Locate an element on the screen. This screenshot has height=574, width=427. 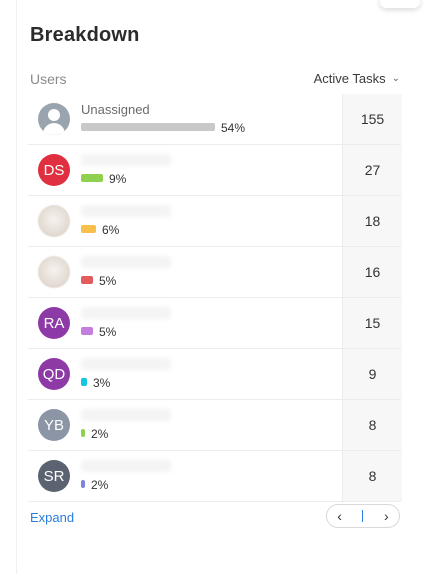
user-cell: Unassigned 54% is located at coordinates (185, 119).